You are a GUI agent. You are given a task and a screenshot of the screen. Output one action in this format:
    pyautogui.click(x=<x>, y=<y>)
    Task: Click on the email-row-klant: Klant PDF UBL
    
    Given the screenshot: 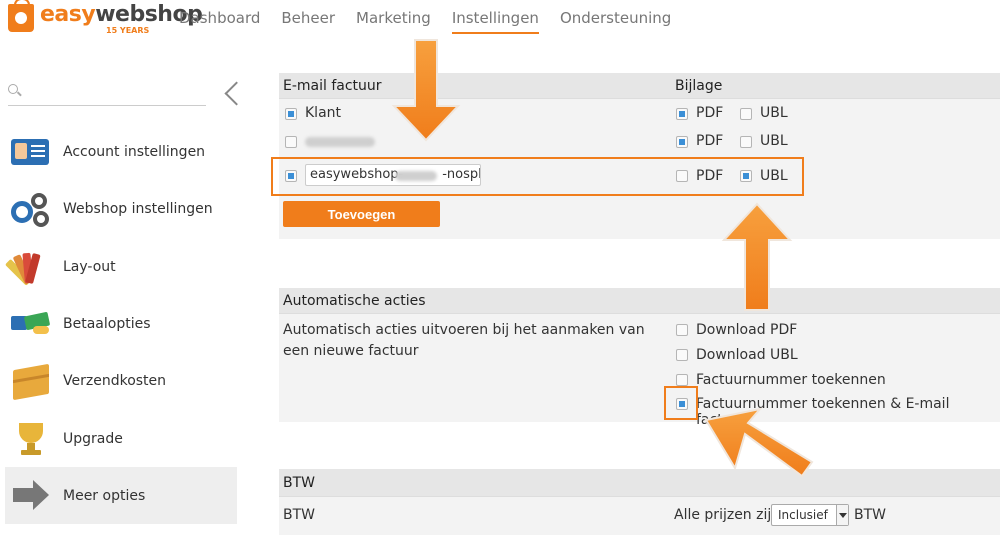 What is the action you would take?
    pyautogui.click(x=639, y=114)
    